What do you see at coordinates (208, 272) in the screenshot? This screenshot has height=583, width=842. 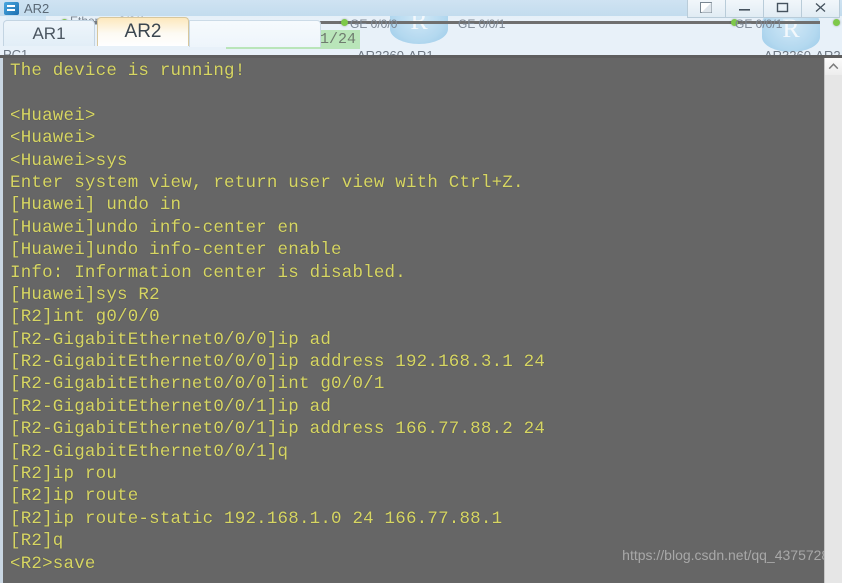 I see `terminal-line: Info: Information center is disabled.` at bounding box center [208, 272].